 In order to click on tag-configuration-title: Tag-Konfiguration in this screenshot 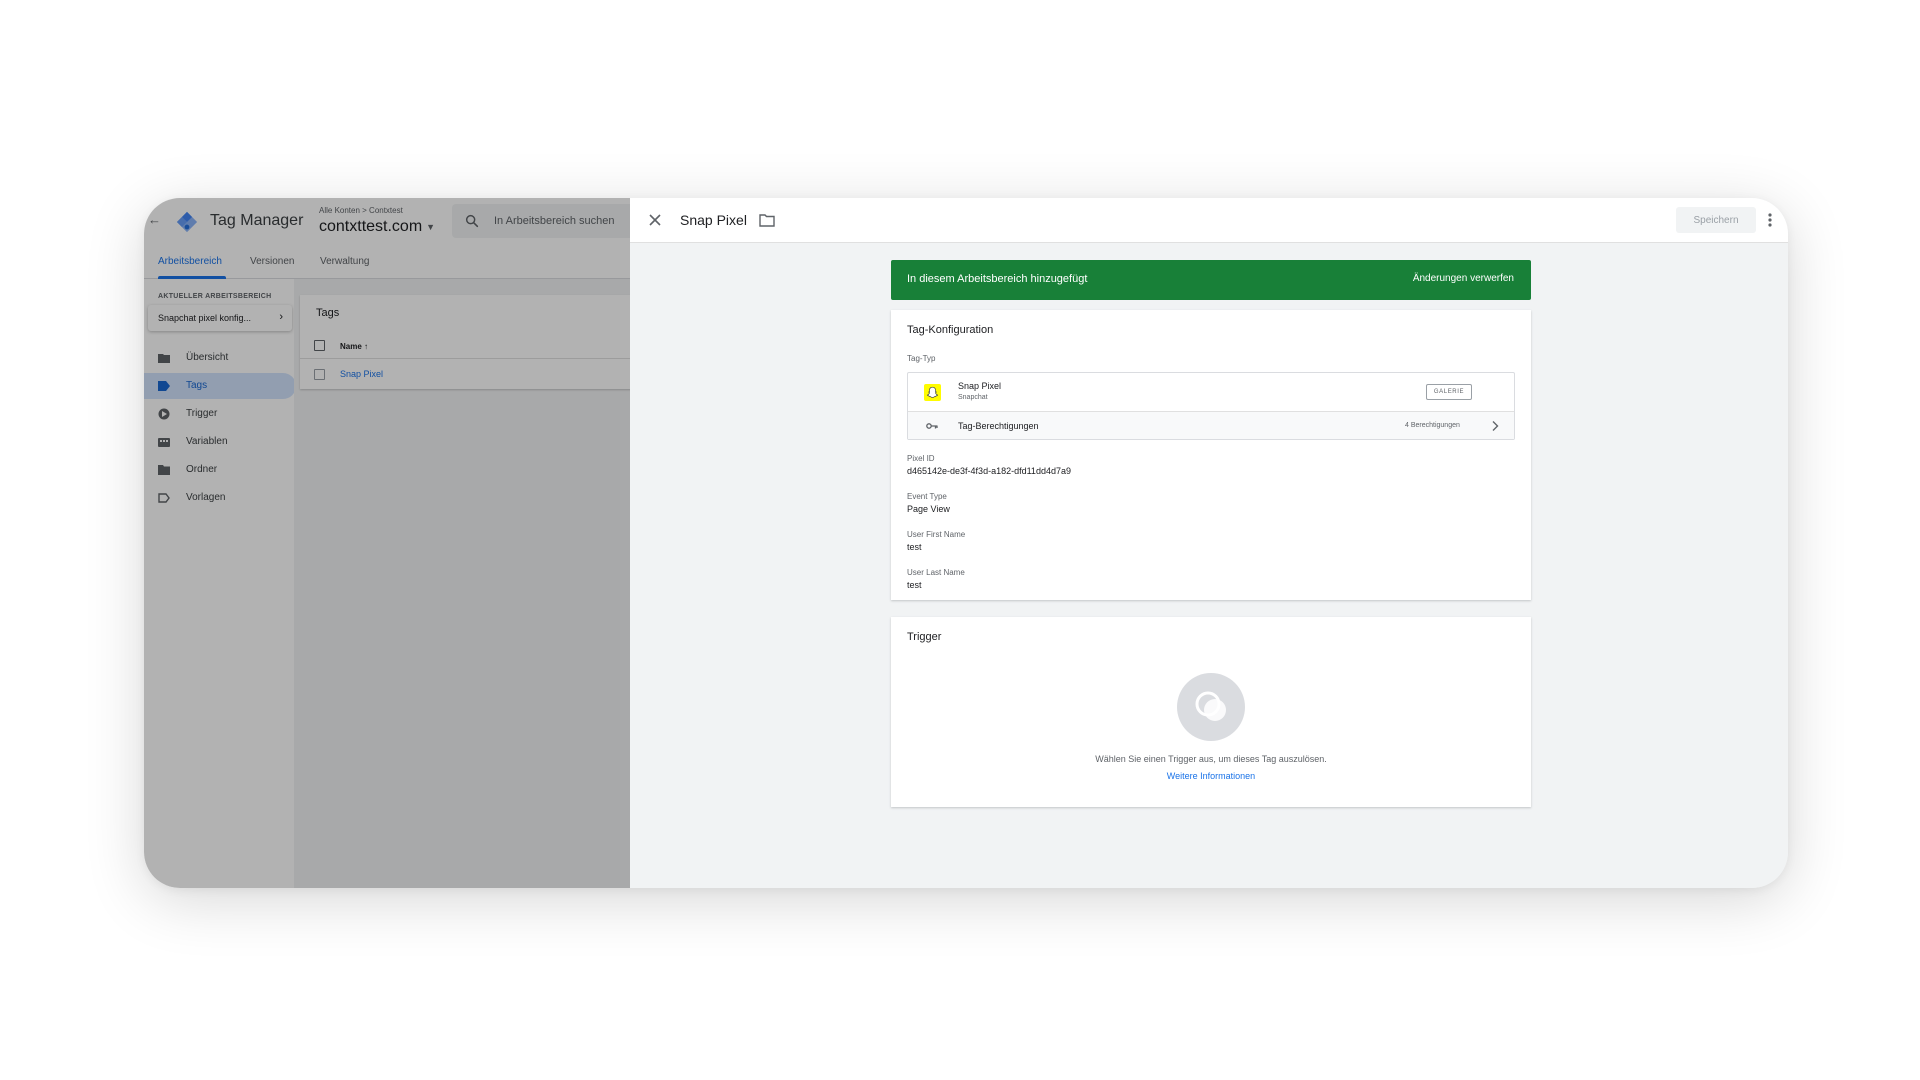, I will do `click(950, 330)`.